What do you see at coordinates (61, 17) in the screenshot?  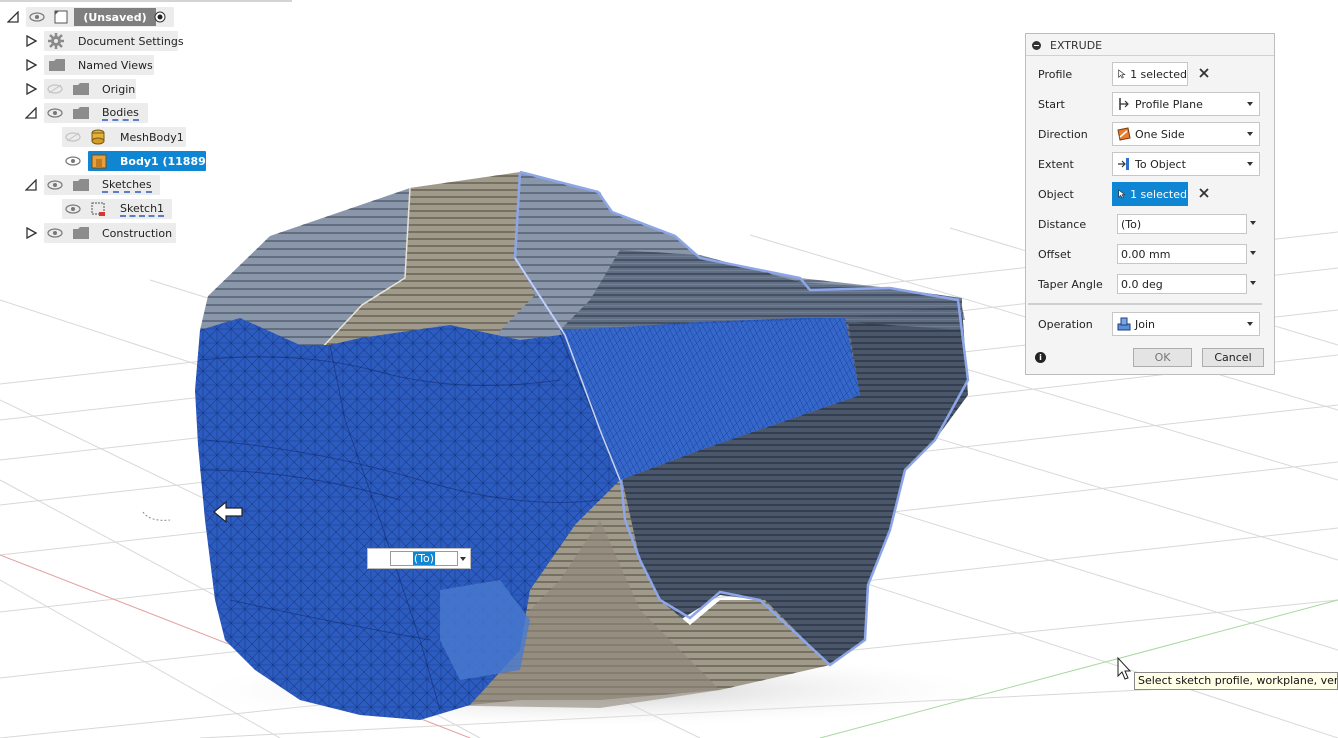 I see `document-icon` at bounding box center [61, 17].